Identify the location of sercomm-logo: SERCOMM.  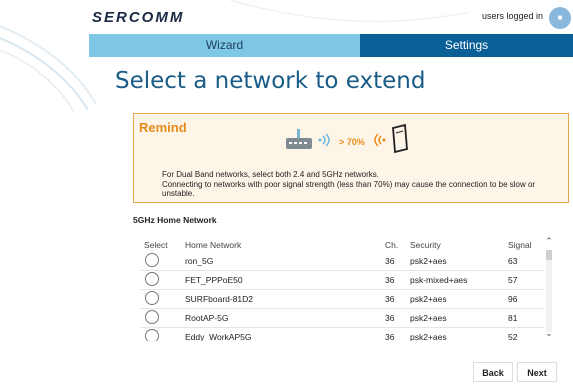
(138, 17).